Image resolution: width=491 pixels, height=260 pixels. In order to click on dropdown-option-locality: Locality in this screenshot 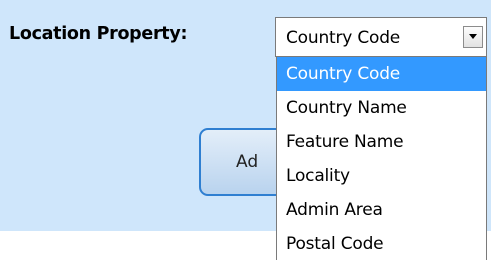, I will do `click(381, 176)`.